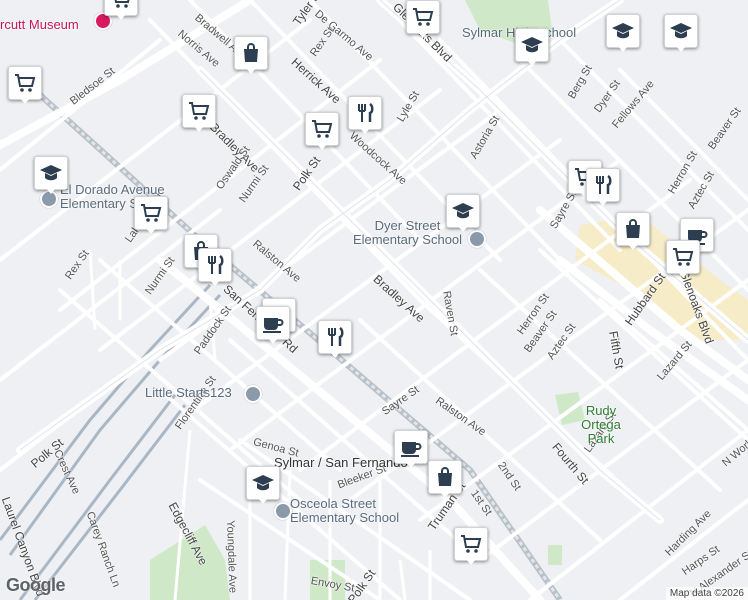 This screenshot has height=600, width=748. I want to click on map-attribution: Map data ©2026, so click(706, 593).